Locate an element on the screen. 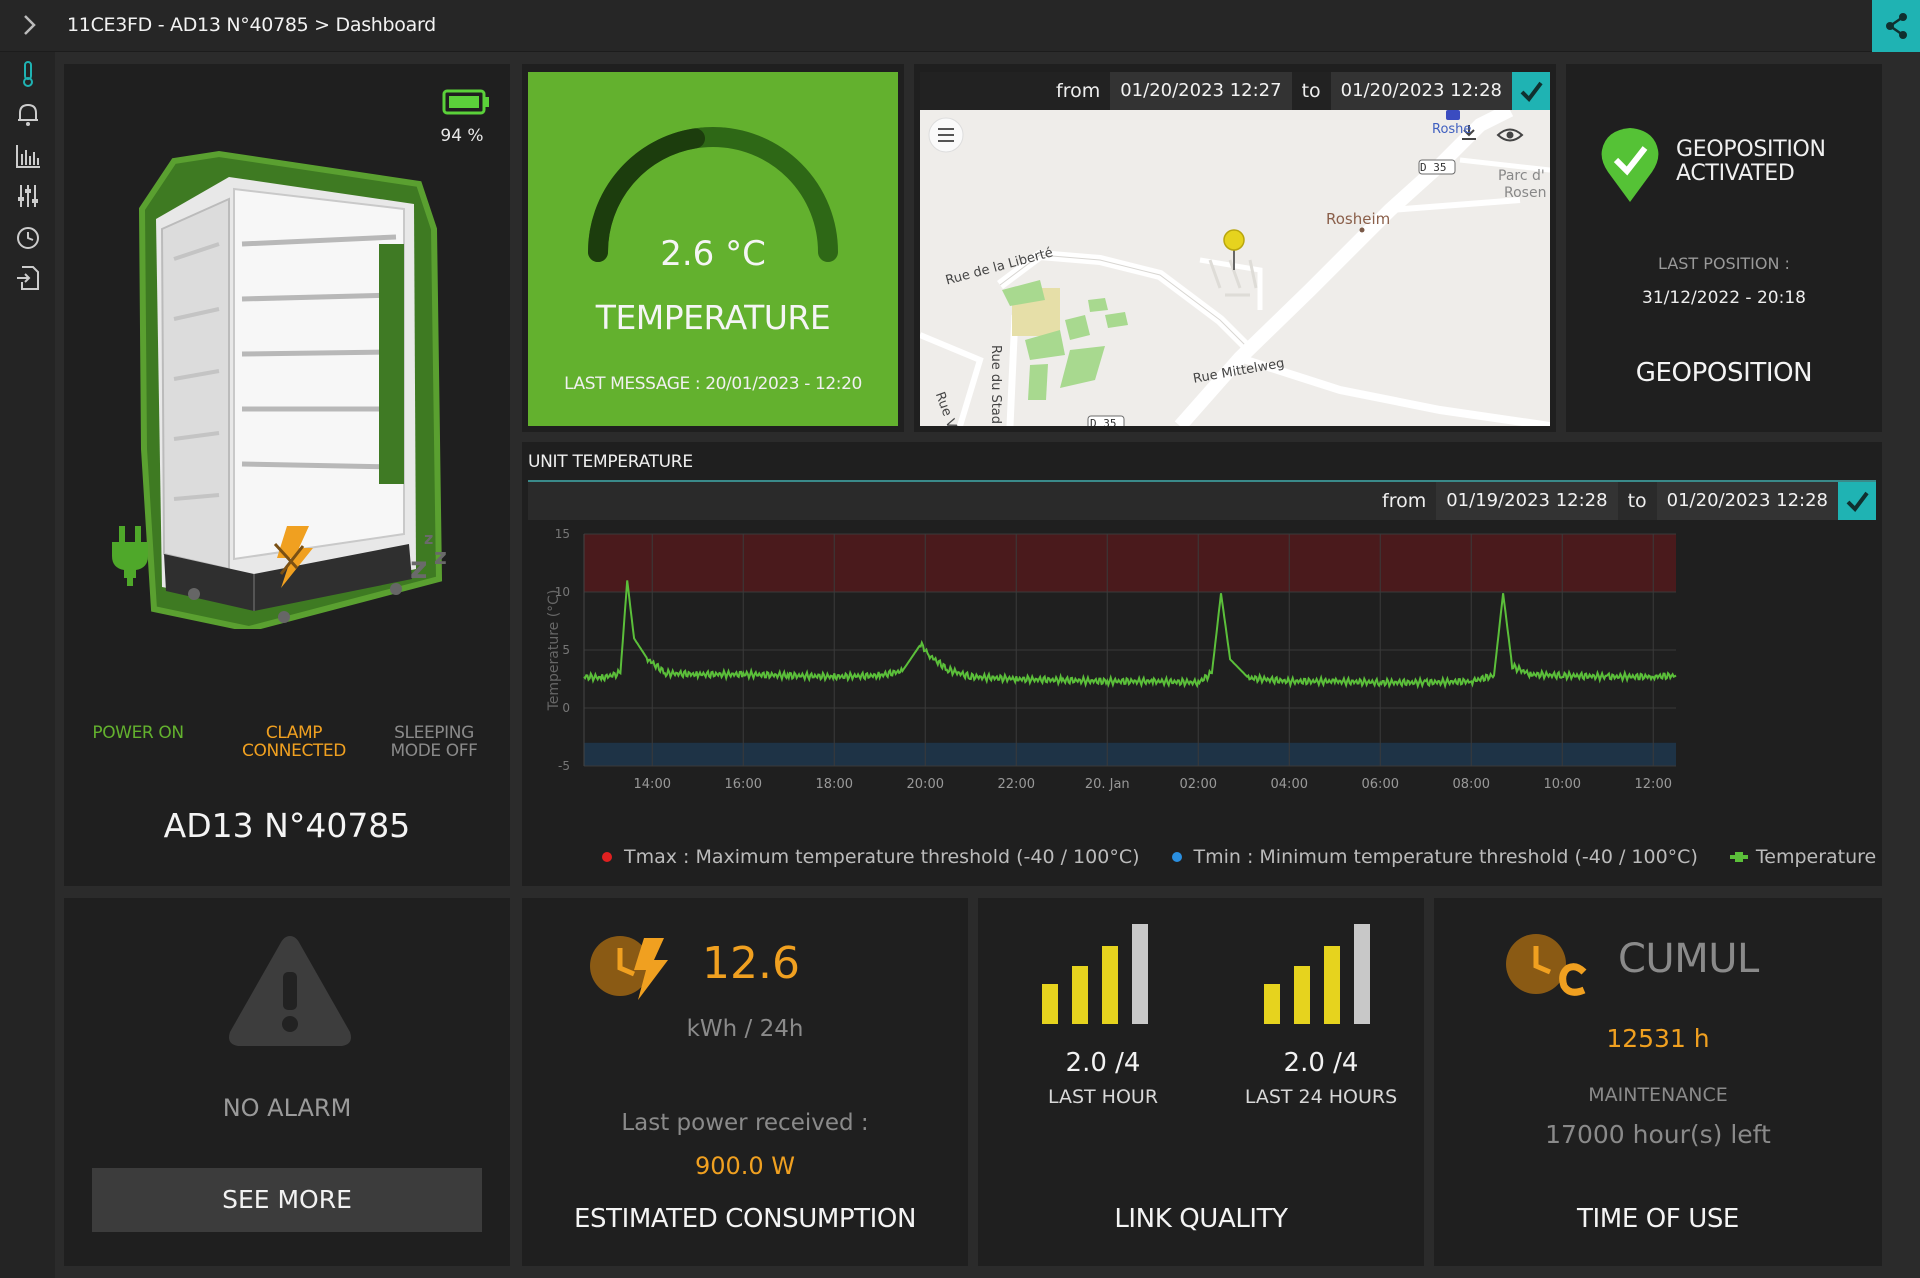  map-label-rosheim: Rosheim is located at coordinates (1358, 219).